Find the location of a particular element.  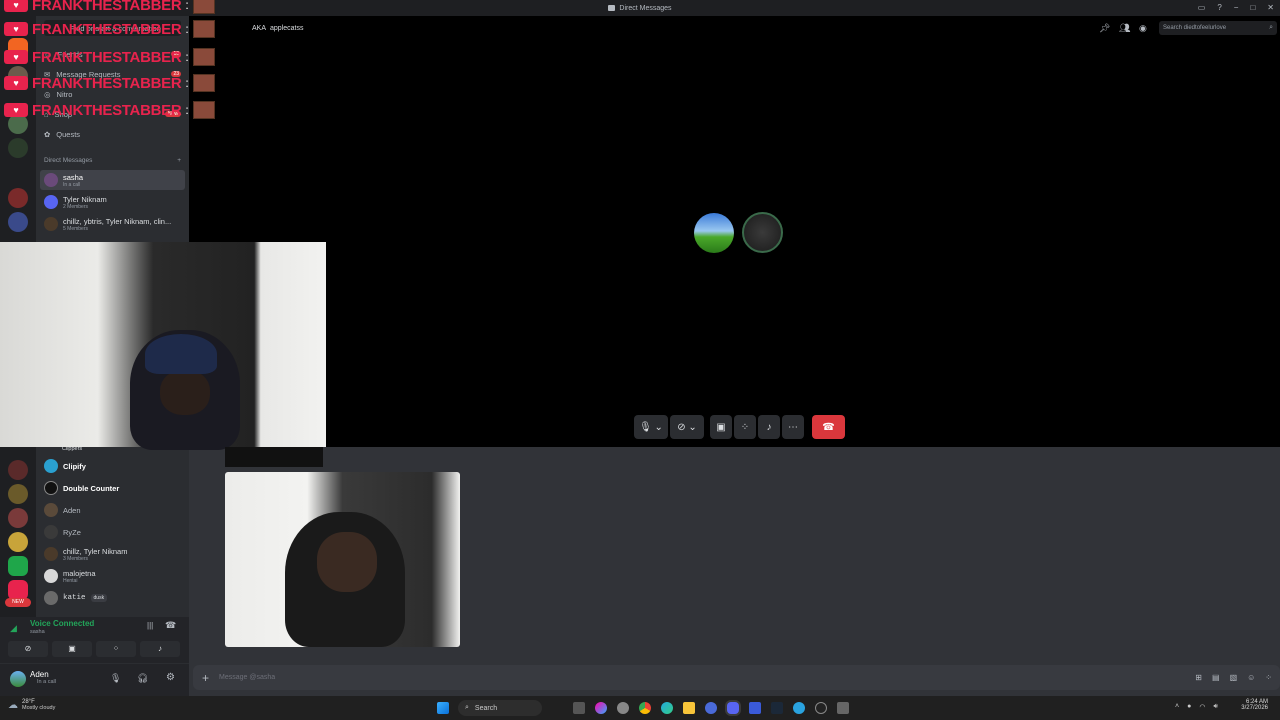

close-button: ✕ is located at coordinates (1270, 7).